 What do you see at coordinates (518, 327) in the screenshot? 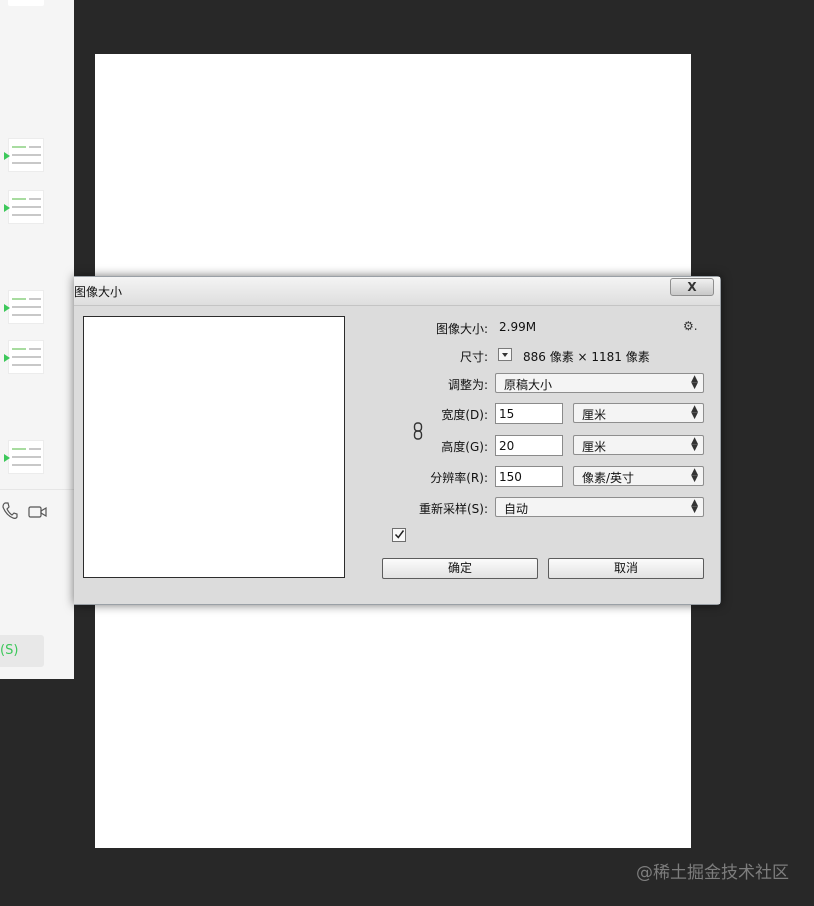
I see `image-size-value: 2.99M` at bounding box center [518, 327].